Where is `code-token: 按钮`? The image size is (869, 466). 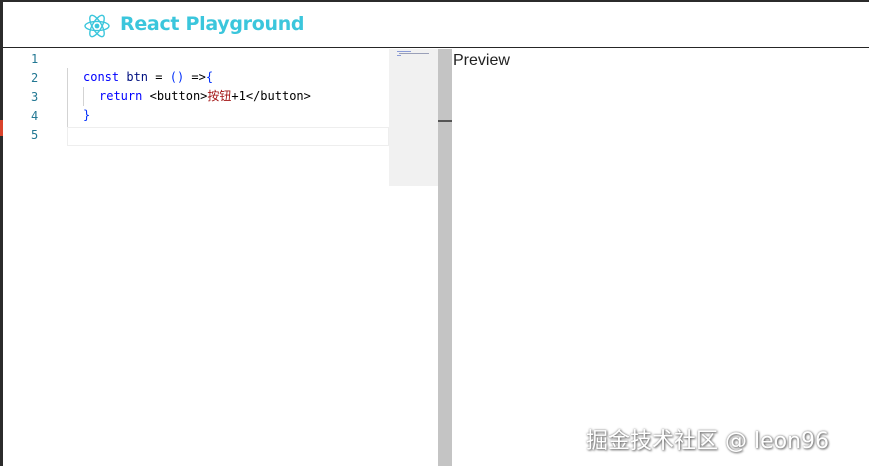 code-token: 按钮 is located at coordinates (219, 96).